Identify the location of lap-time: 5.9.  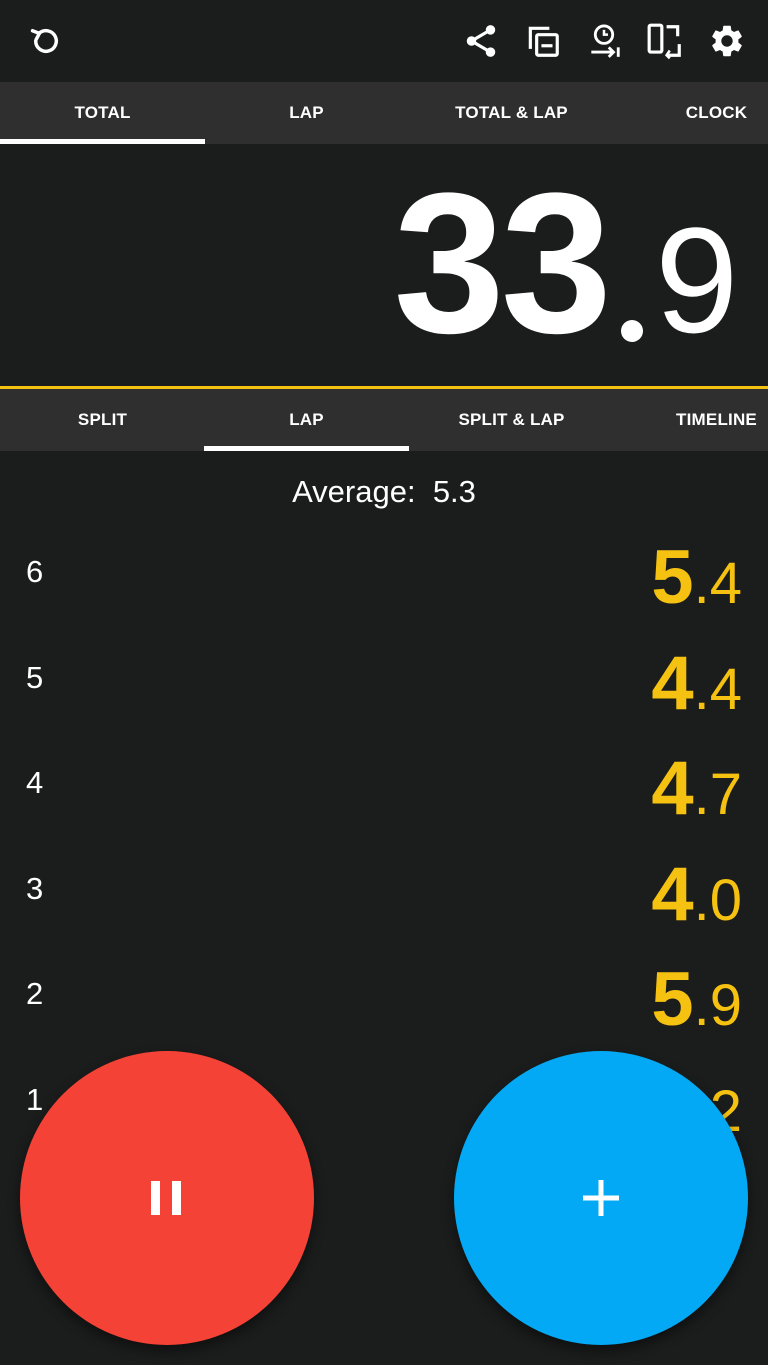
(696, 999).